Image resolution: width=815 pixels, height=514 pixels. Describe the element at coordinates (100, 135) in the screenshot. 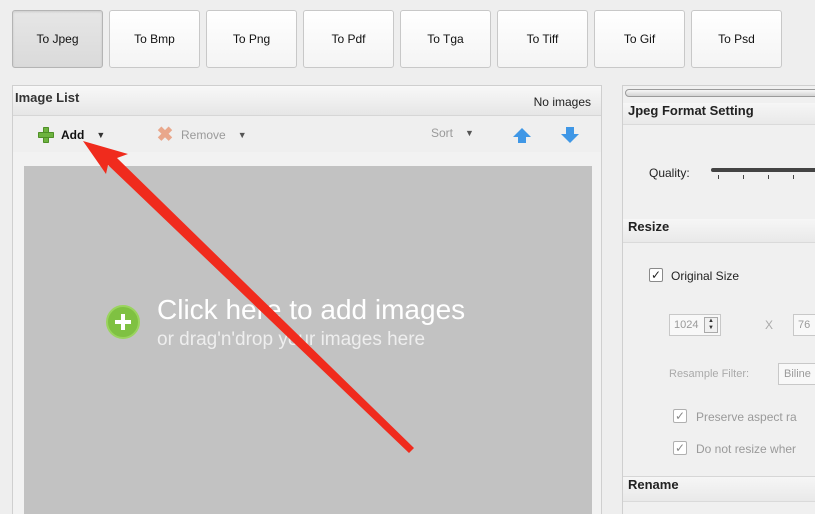

I see `add-dropdown-caret-icon: ▼` at that location.